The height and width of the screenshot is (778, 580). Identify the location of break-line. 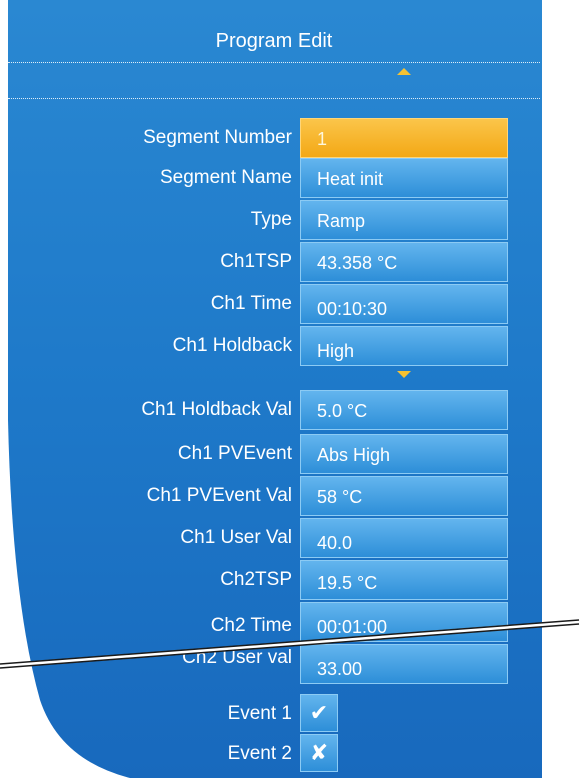
(290, 644).